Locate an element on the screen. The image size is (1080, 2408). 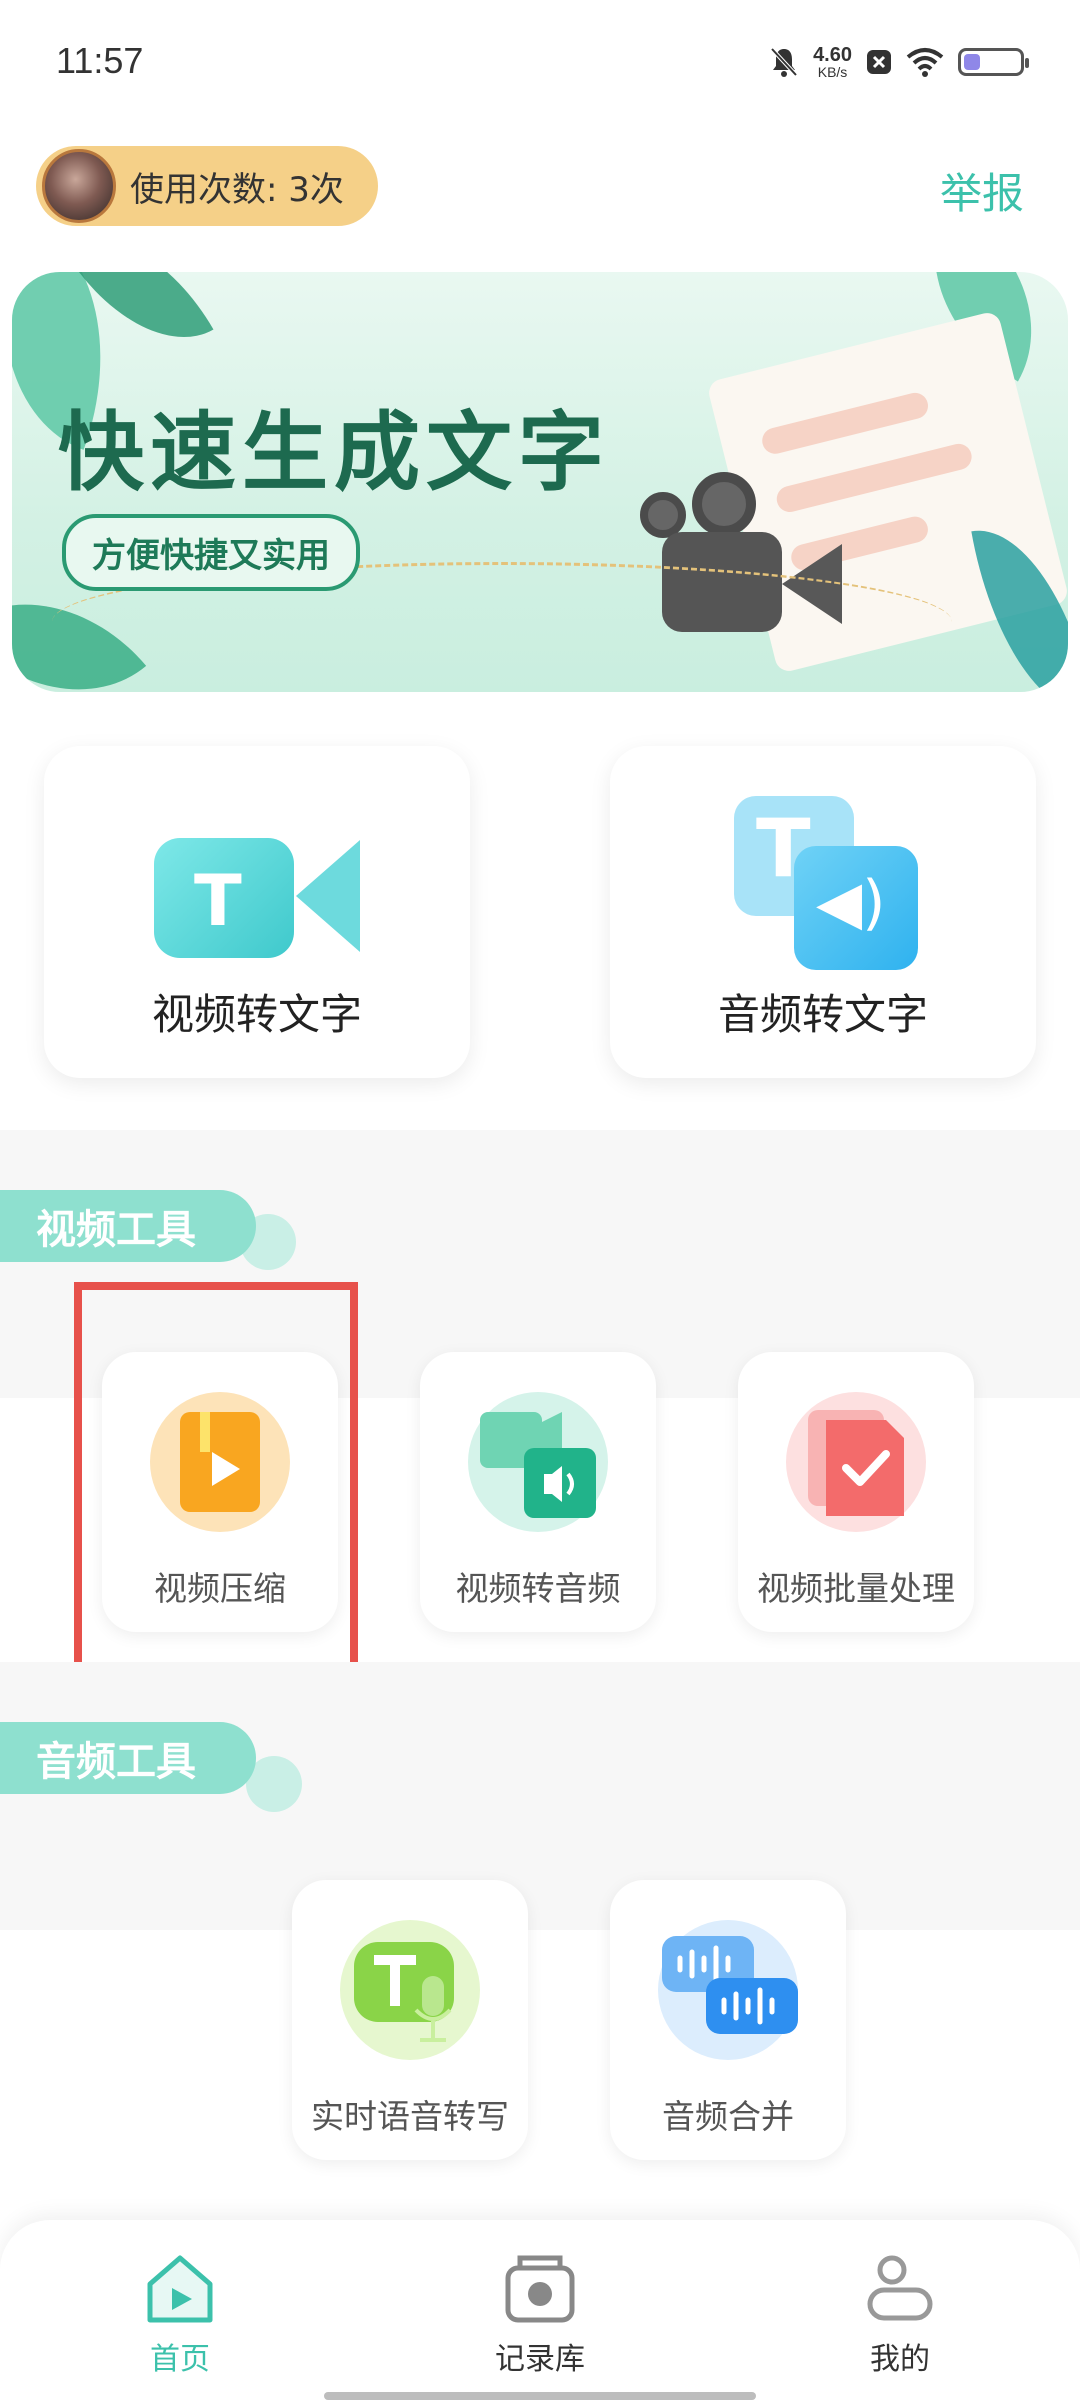
audio-text-icon: T ◀) is located at coordinates (829, 886).